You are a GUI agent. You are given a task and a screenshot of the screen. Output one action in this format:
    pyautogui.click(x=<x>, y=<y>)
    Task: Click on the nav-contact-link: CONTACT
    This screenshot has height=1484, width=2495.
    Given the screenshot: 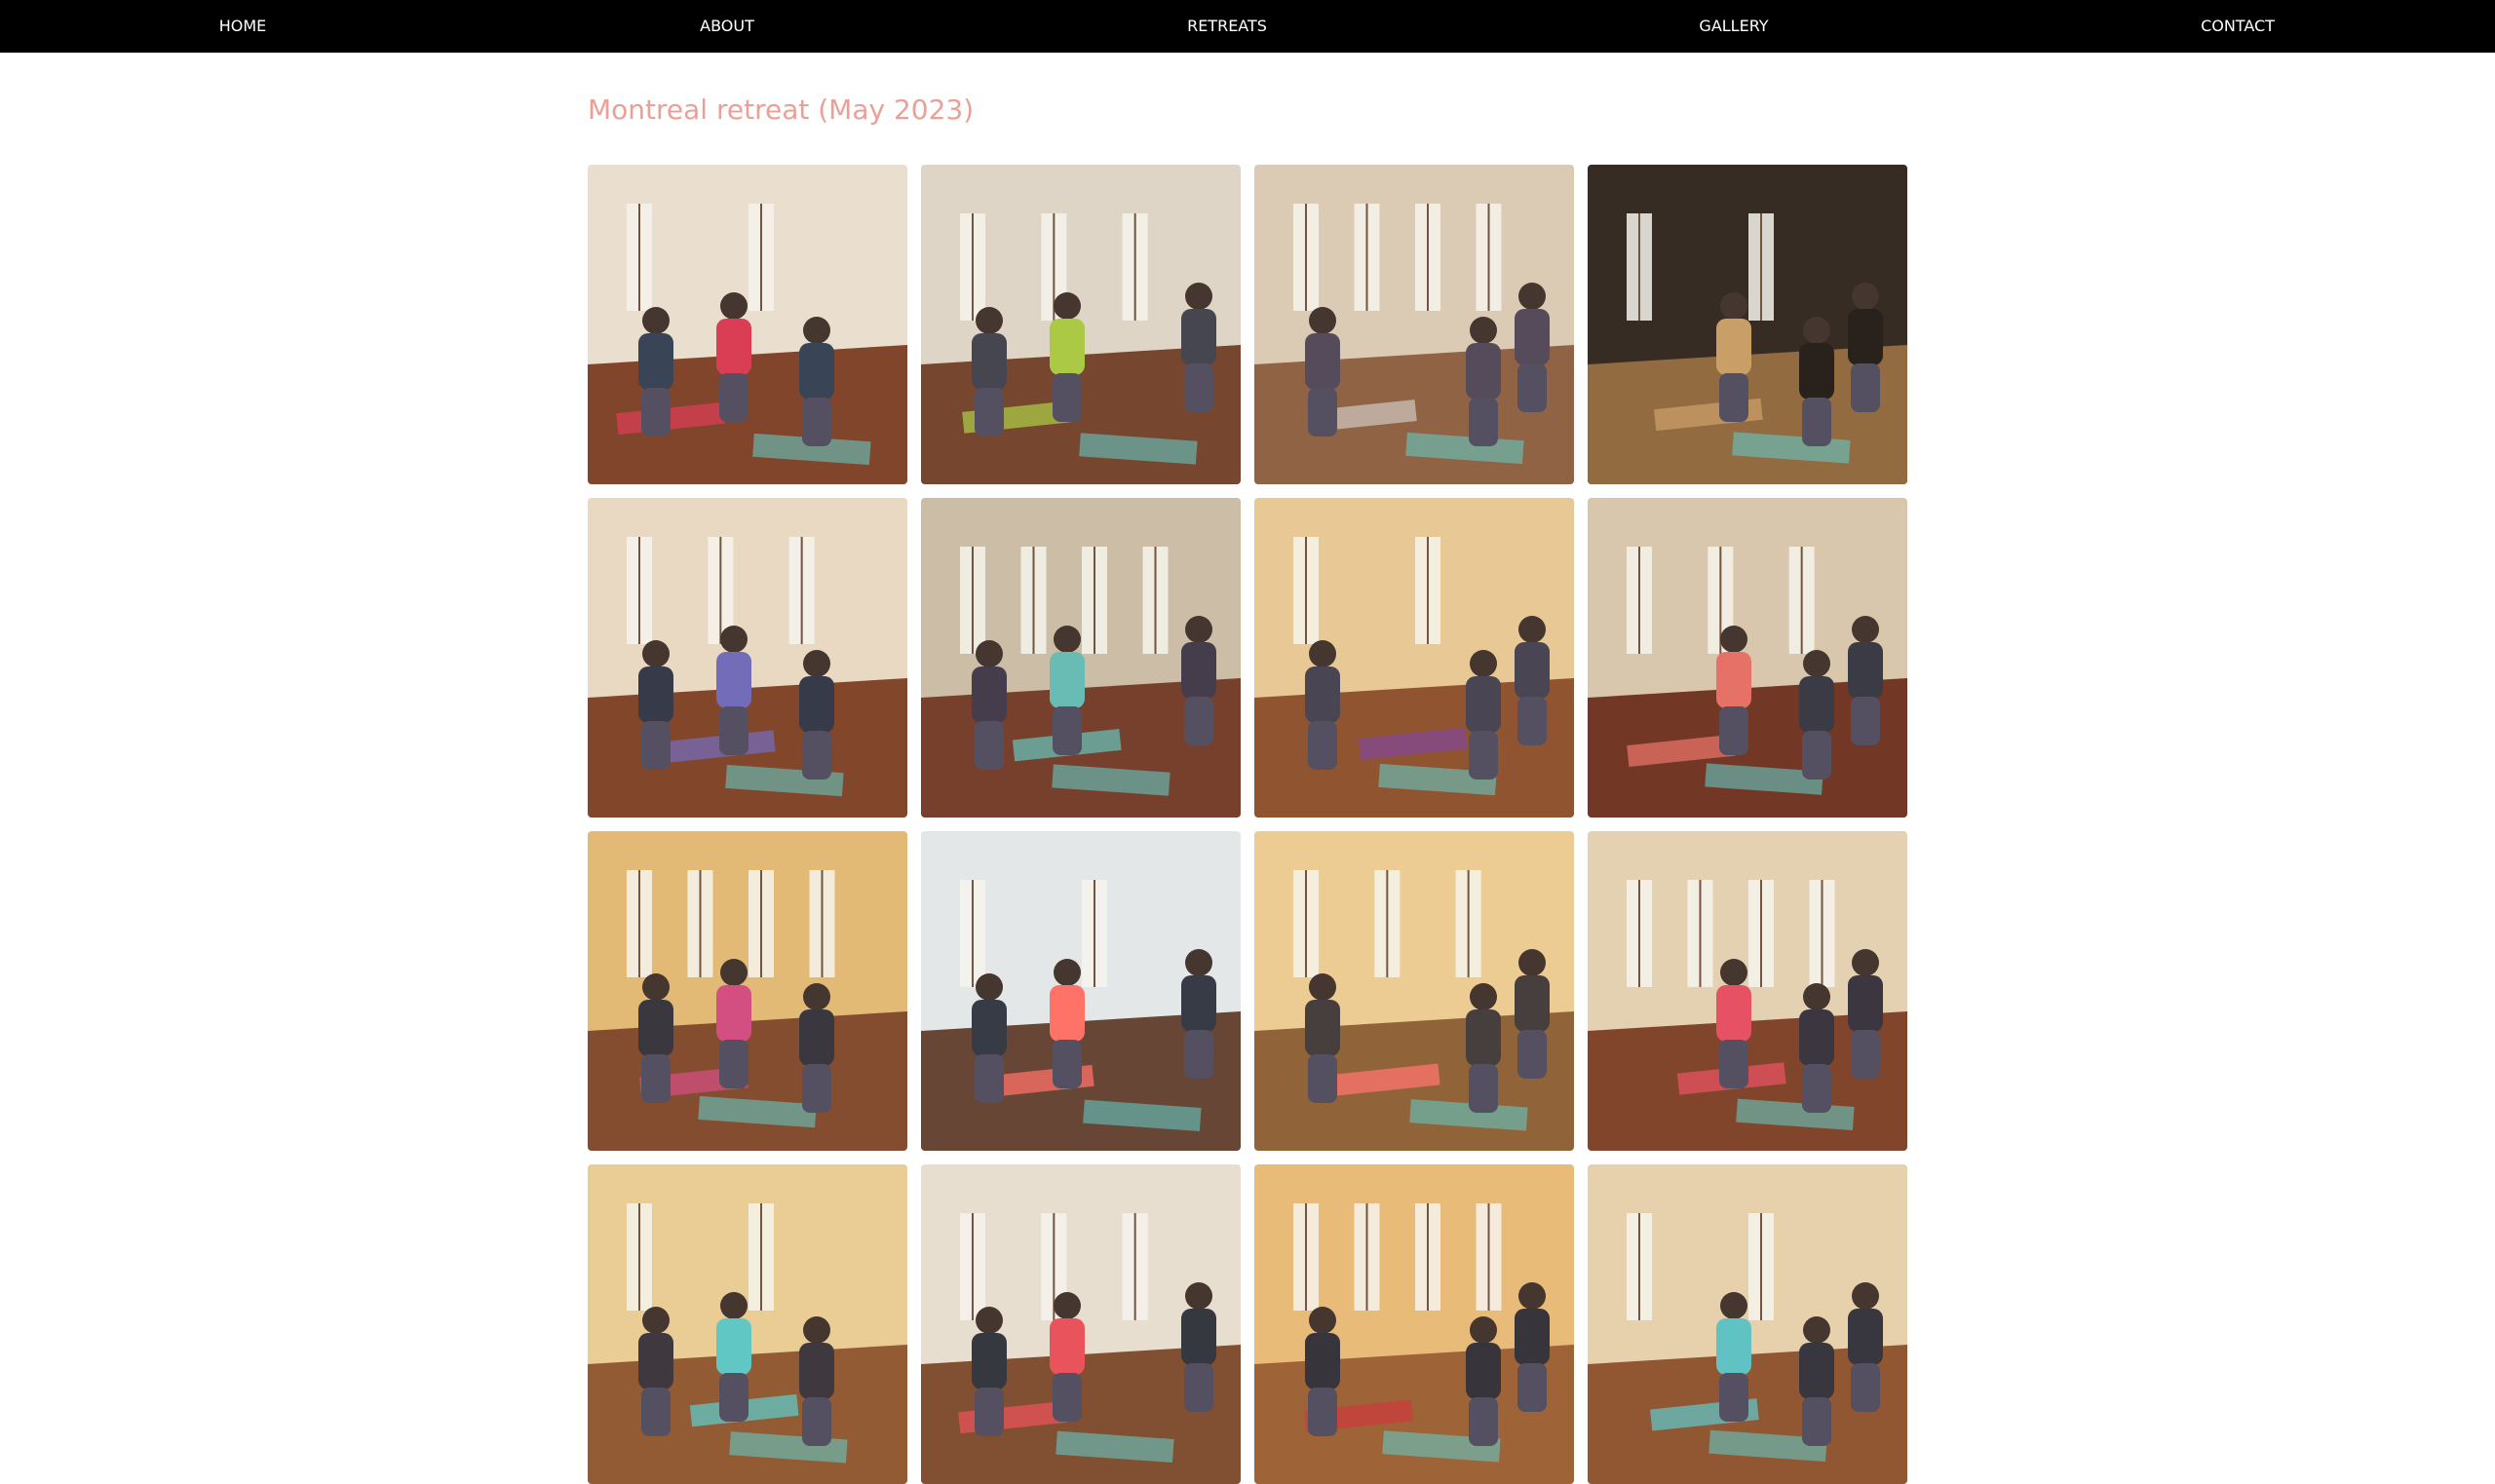 What is the action you would take?
    pyautogui.click(x=2238, y=26)
    